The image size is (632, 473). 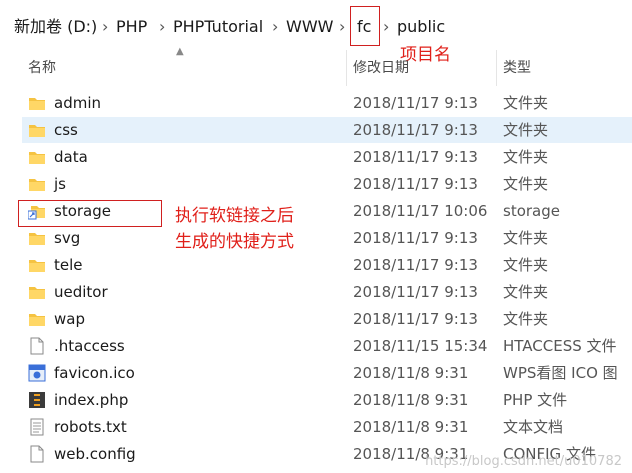 What do you see at coordinates (218, 27) in the screenshot?
I see `breadcrumb-phptutorial: PHPTutorial` at bounding box center [218, 27].